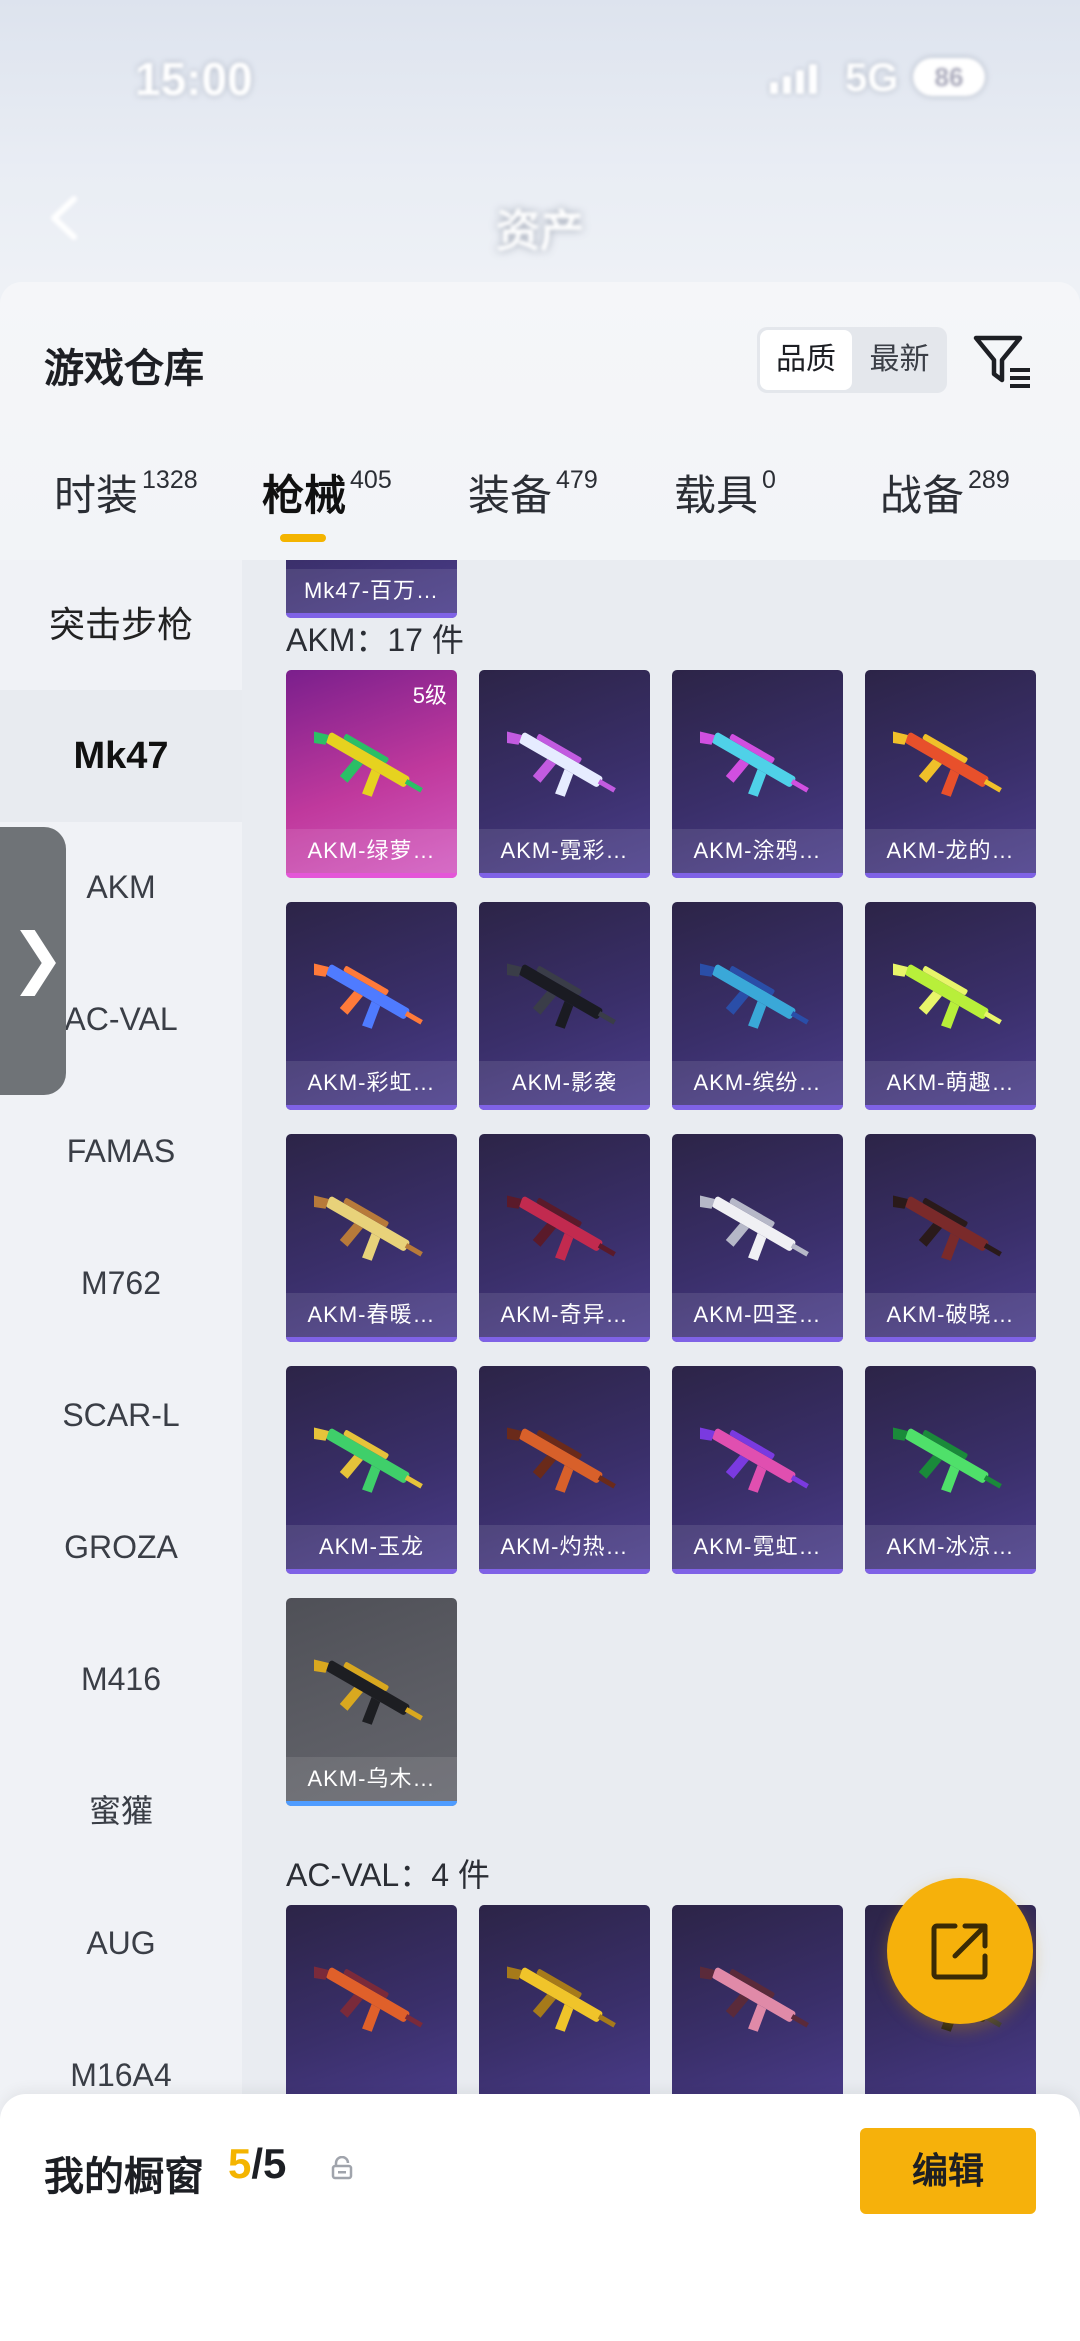 Image resolution: width=1080 pixels, height=2341 pixels. Describe the element at coordinates (533, 507) in the screenshot. I see `tab-equipment: 装备 479` at that location.